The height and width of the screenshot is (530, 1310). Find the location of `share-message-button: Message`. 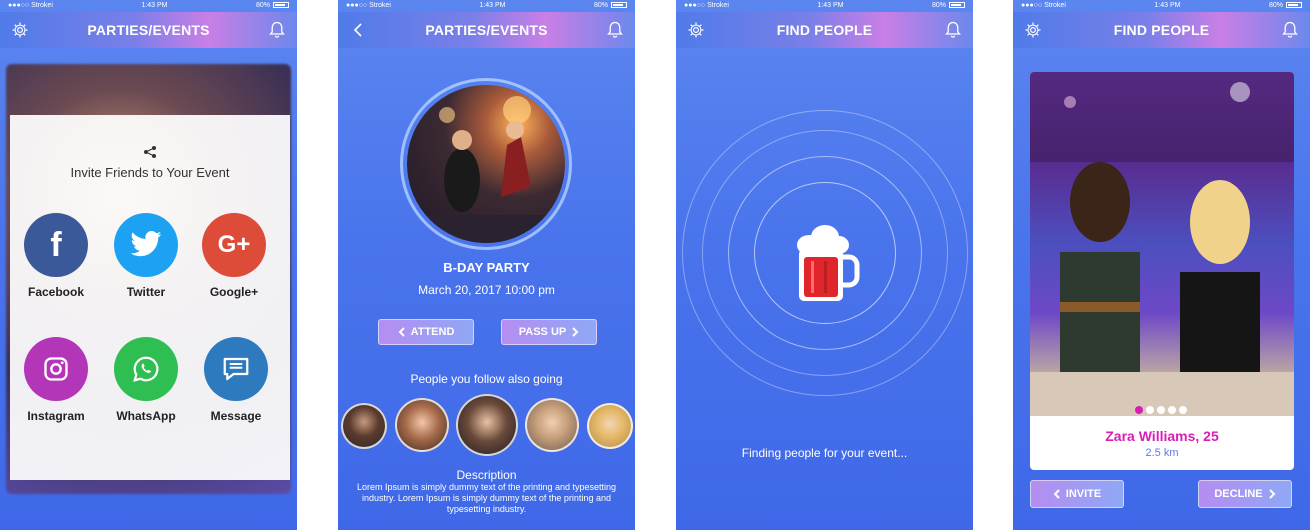

share-message-button: Message is located at coordinates (236, 380).